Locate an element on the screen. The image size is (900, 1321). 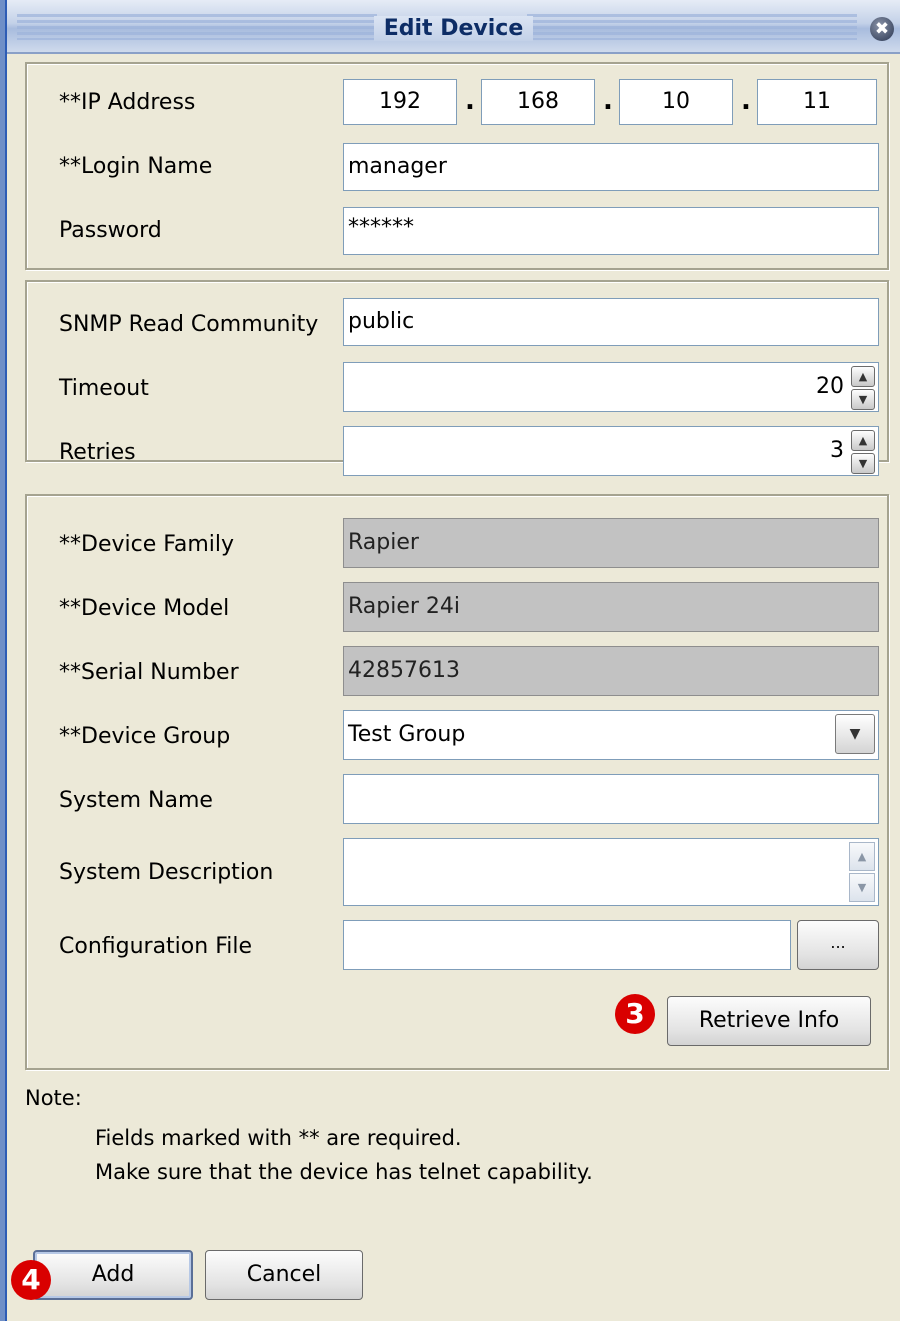
retries-spinner: ▲ ▼ is located at coordinates (863, 452).